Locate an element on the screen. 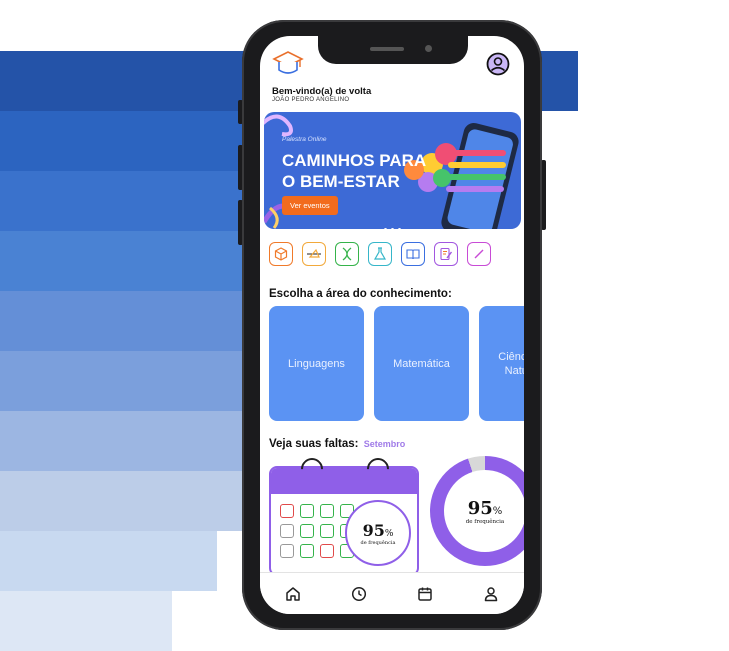 The image size is (729, 651). area-card-label: Matemática is located at coordinates (421, 363).